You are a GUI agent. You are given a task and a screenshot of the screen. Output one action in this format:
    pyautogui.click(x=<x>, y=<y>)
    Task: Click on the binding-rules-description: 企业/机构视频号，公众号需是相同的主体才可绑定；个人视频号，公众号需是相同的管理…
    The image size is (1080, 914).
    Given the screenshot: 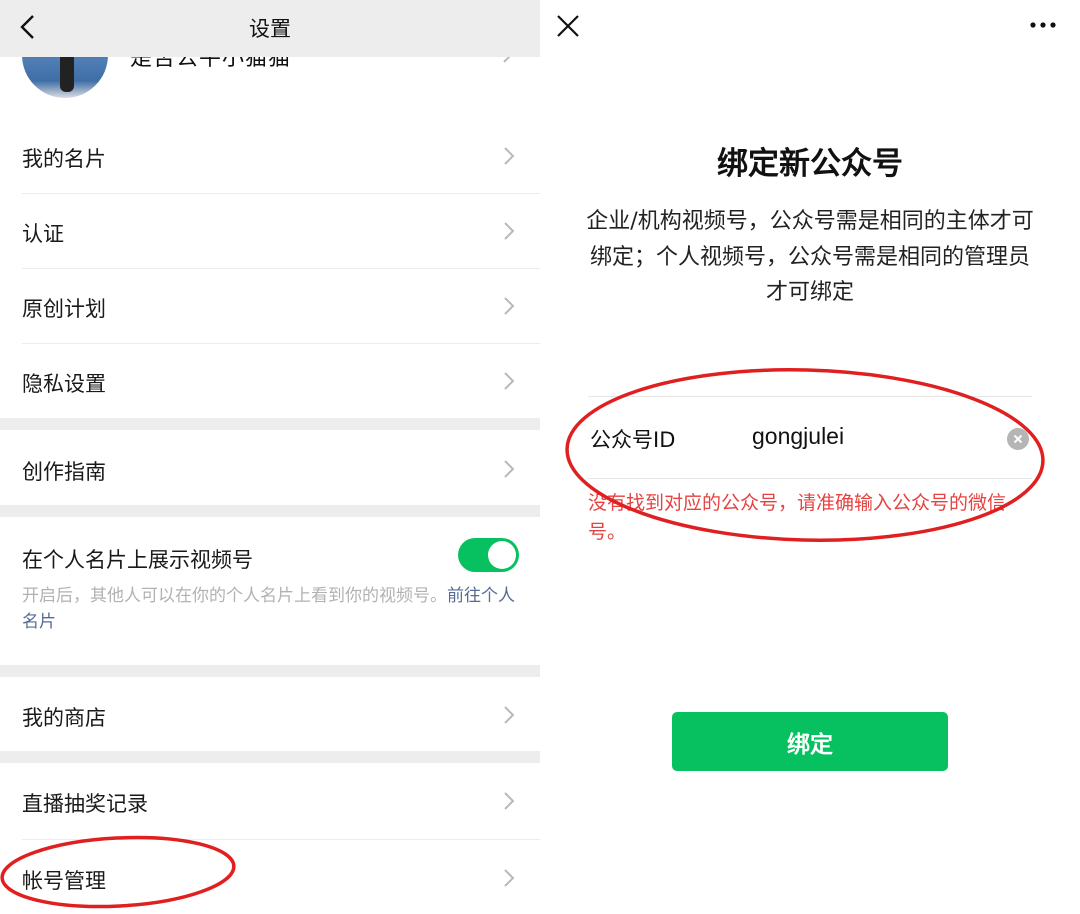 What is the action you would take?
    pyautogui.click(x=810, y=257)
    